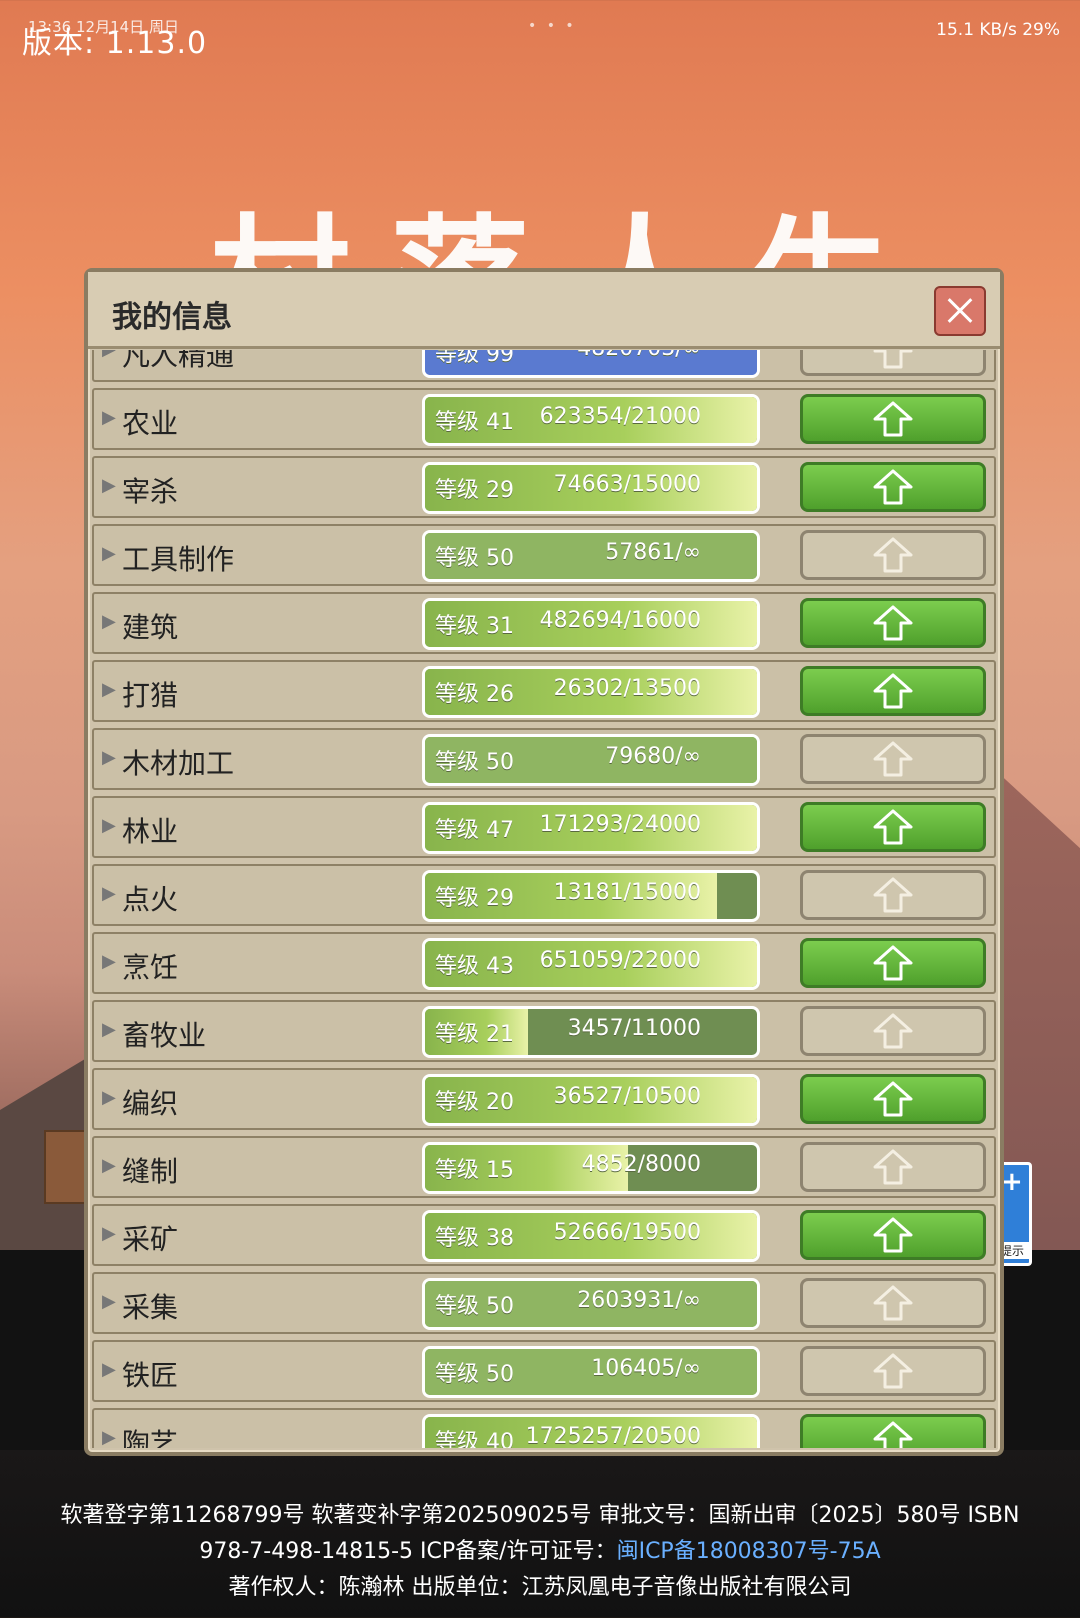 The width and height of the screenshot is (1080, 1618). I want to click on close-button, so click(960, 311).